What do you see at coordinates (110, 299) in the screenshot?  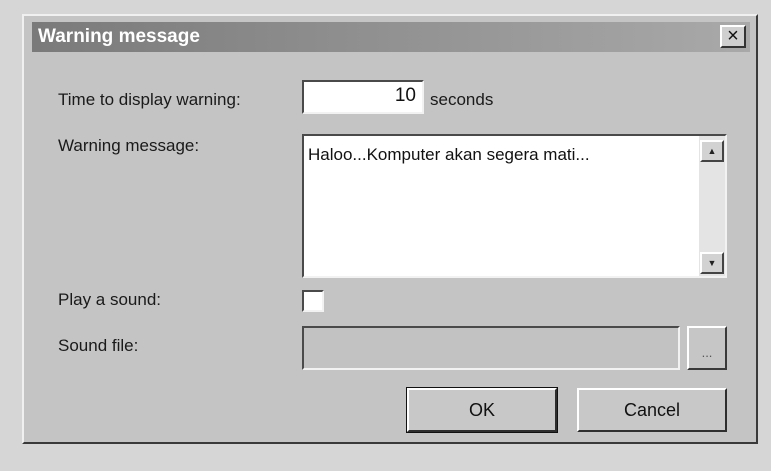 I see `play-sound-label: Play a sound:` at bounding box center [110, 299].